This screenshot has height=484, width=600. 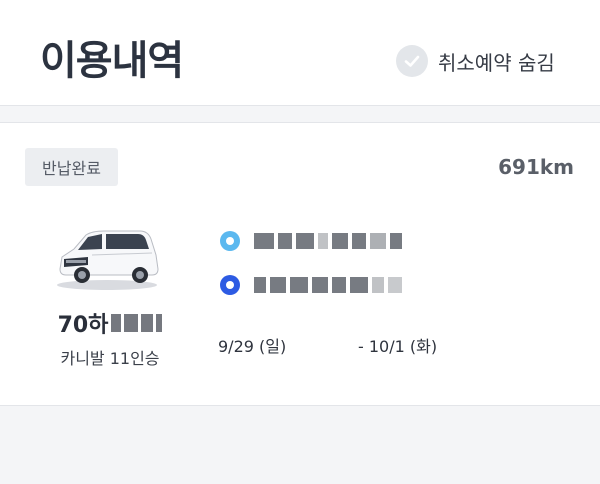 I want to click on car-model: 카니발 11인승, so click(x=110, y=358).